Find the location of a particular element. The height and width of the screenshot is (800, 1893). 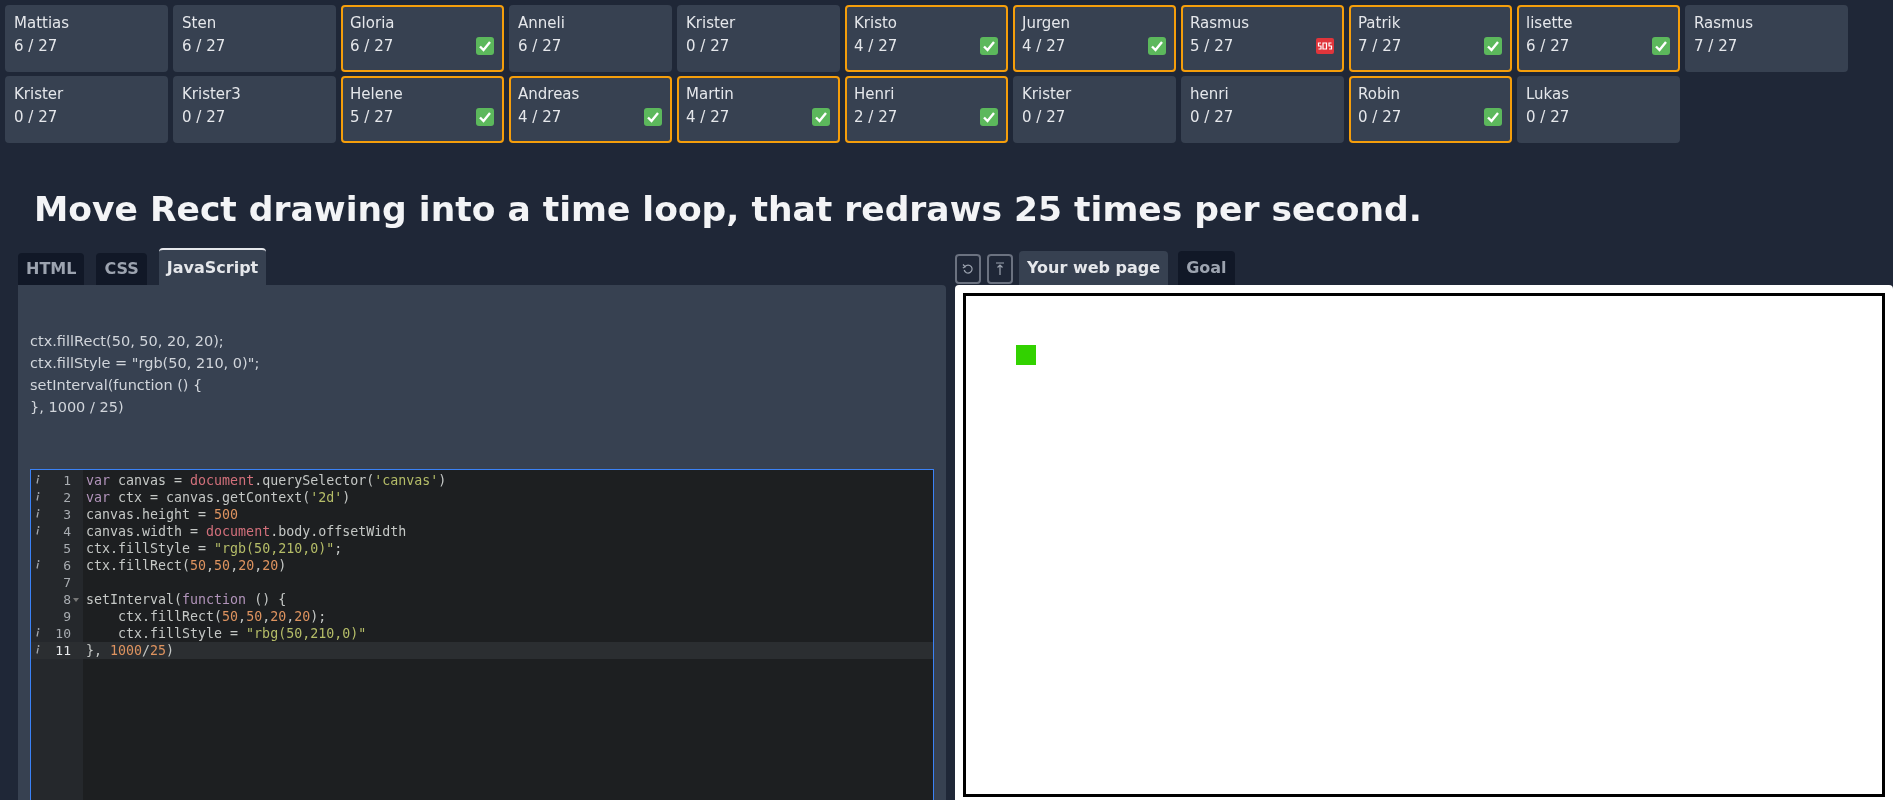

student-name: Krister3 is located at coordinates (212, 94).